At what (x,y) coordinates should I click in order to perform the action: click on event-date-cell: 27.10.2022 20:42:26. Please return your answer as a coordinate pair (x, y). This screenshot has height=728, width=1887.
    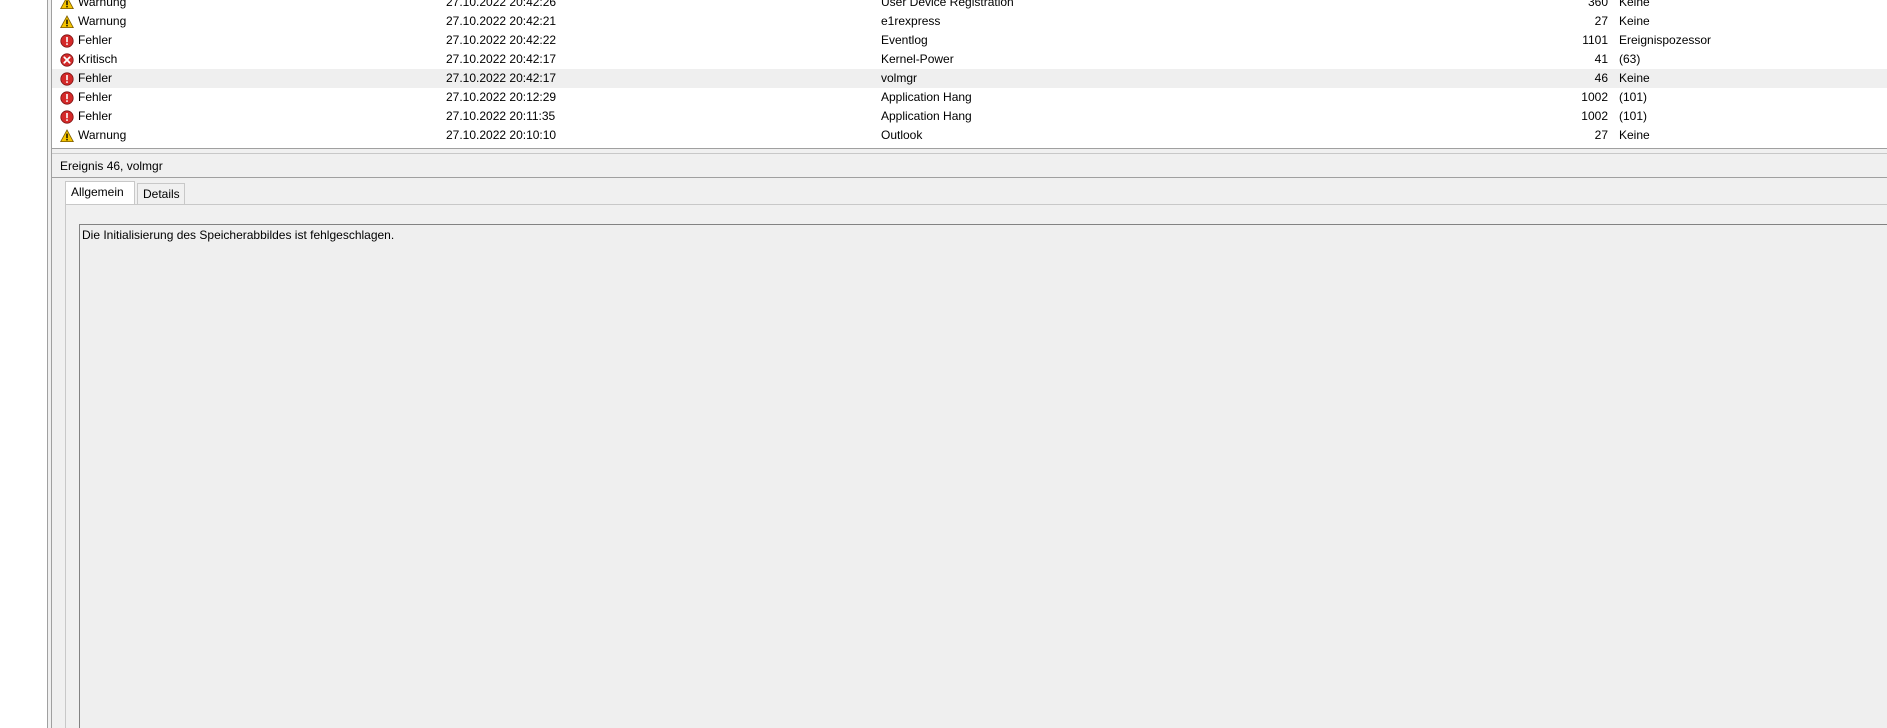
    Looking at the image, I should click on (501, 4).